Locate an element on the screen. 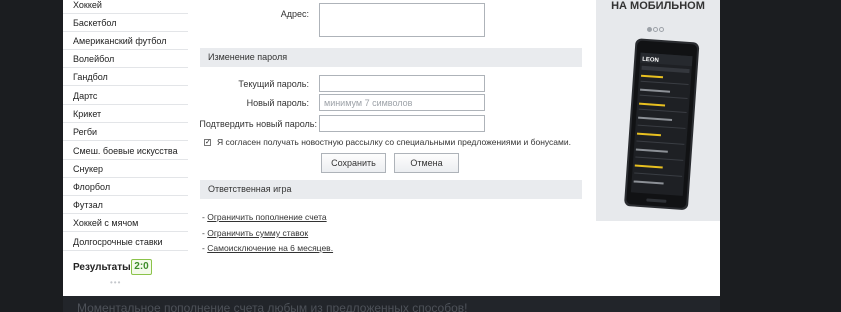 The image size is (841, 312). cancel-button: Отмена is located at coordinates (426, 163).